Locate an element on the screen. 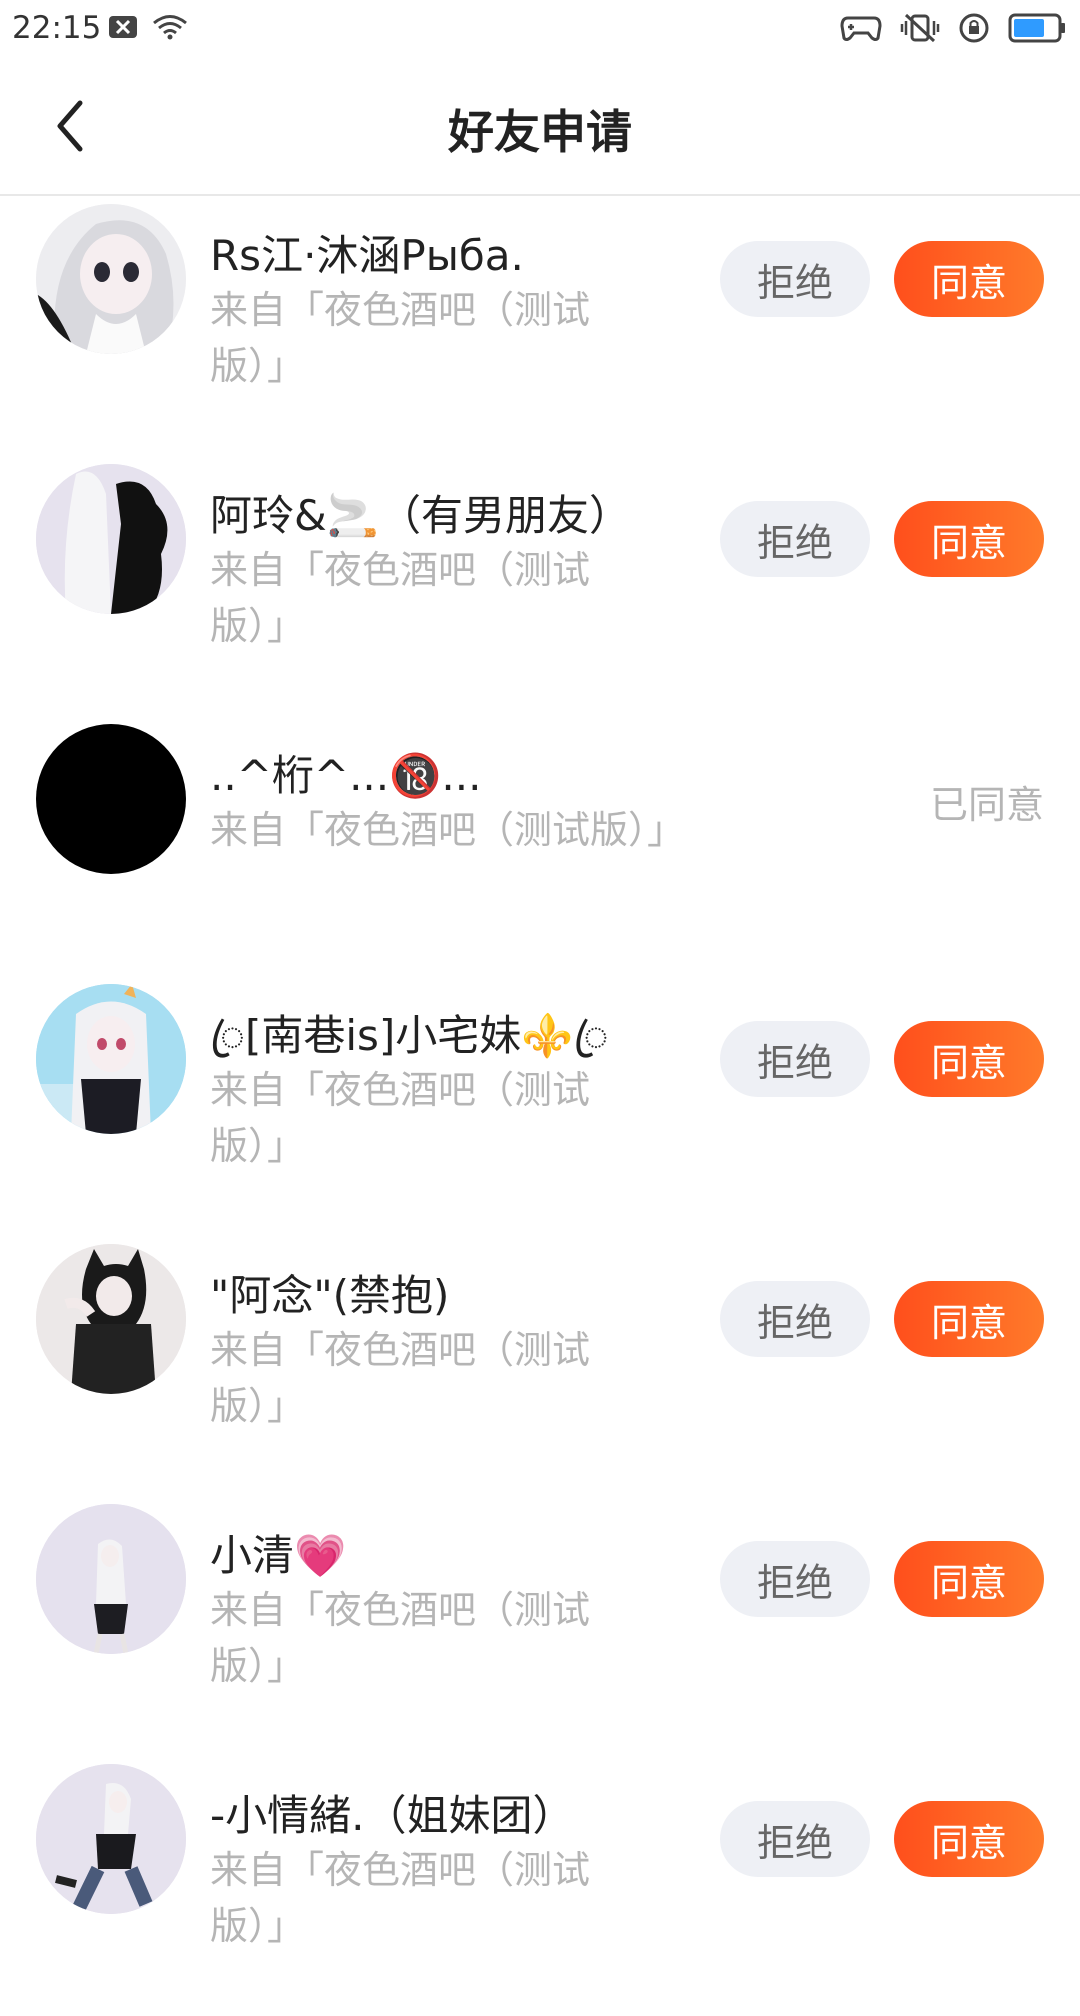 This screenshot has width=1080, height=2016. list-item: ..^桁^...🔞... 来自「夜色酒吧（测试版）」 已同意 is located at coordinates (540, 846).